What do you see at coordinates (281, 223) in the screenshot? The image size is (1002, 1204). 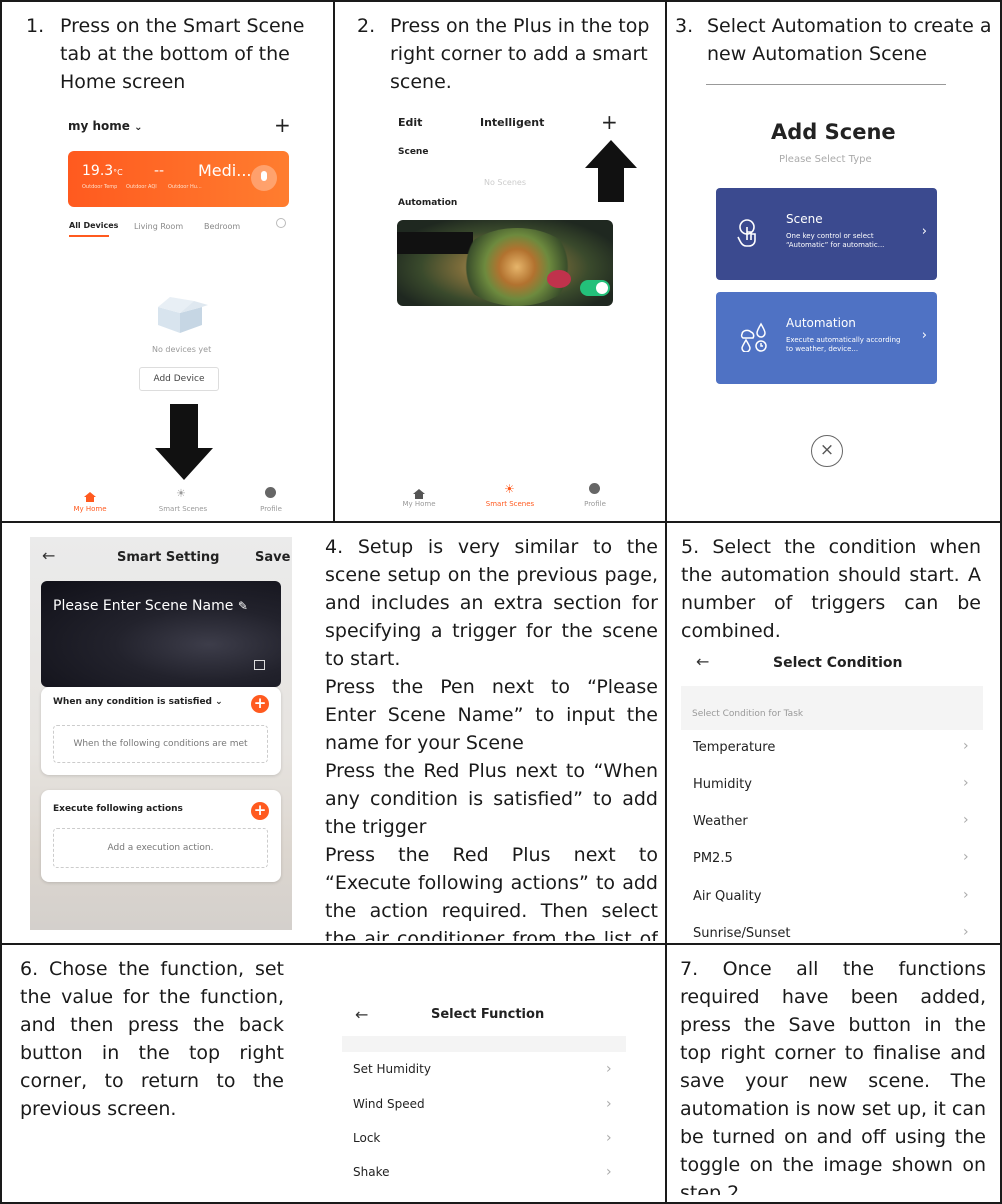 I see `settings-icon` at bounding box center [281, 223].